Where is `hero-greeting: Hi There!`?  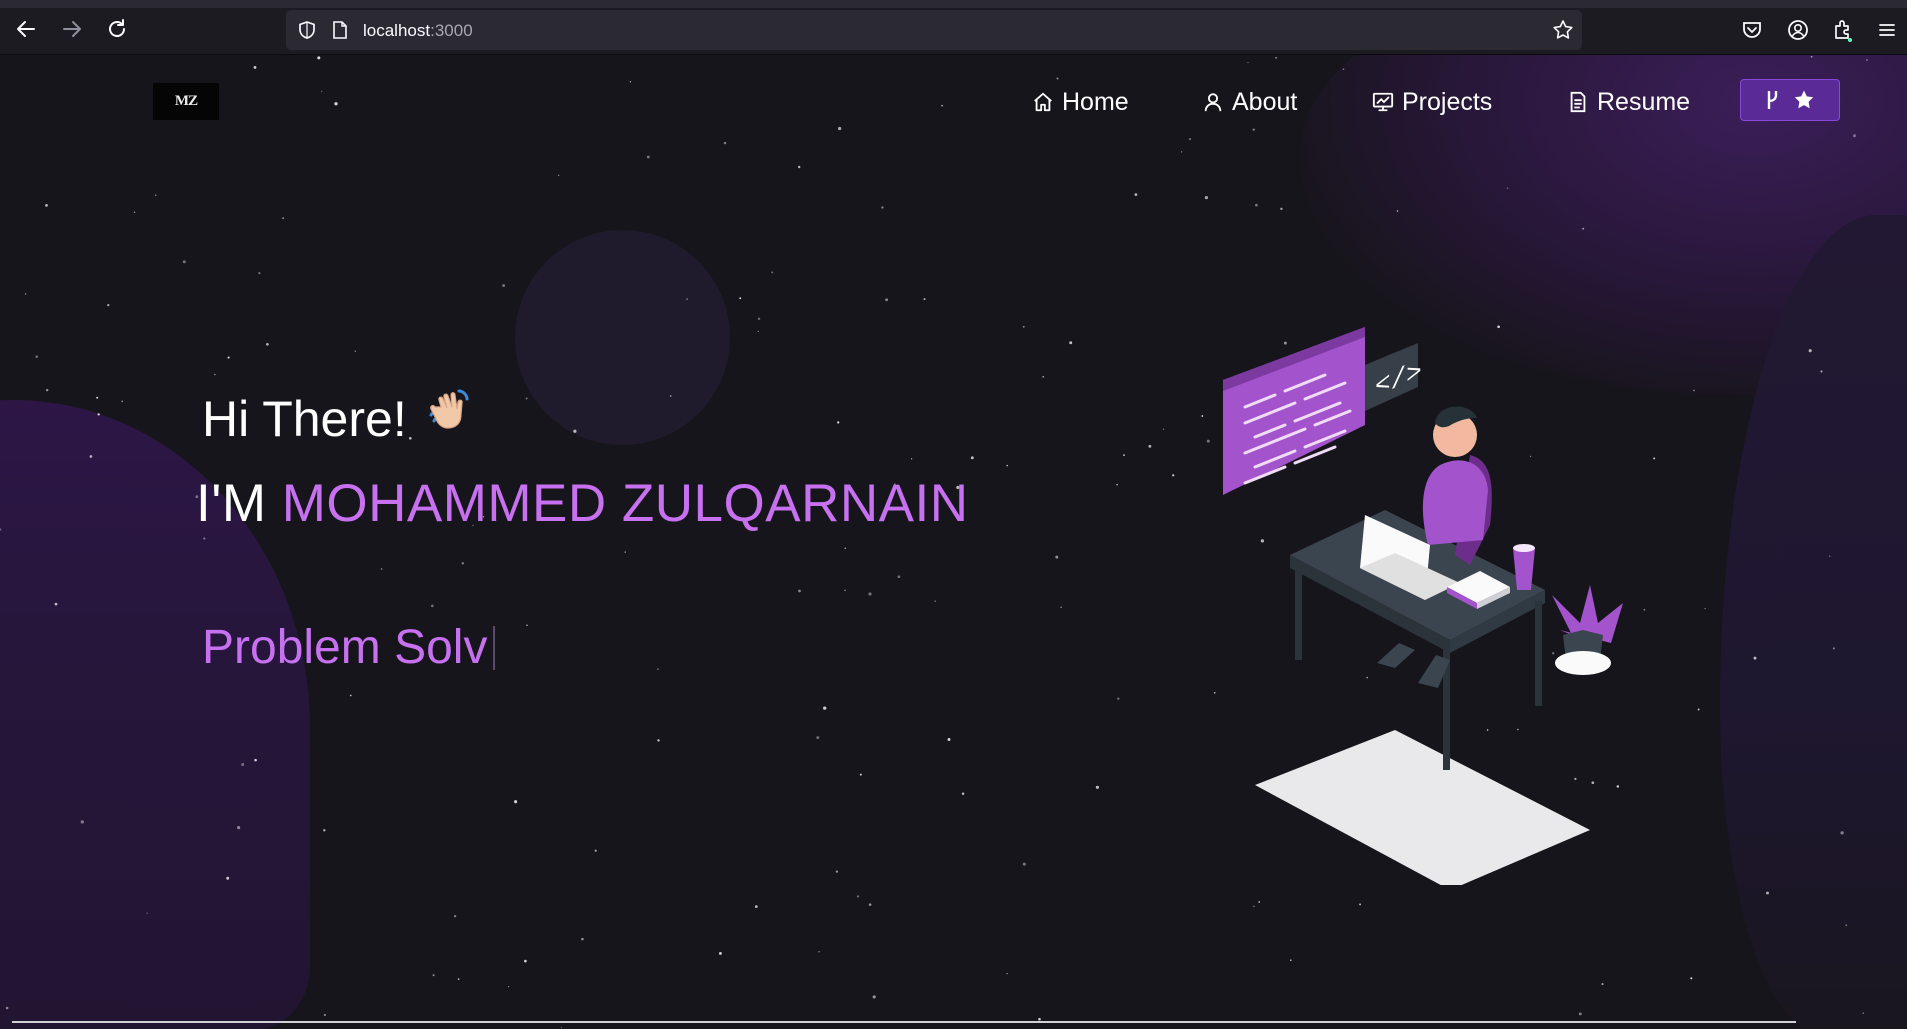 hero-greeting: Hi There! is located at coordinates (340, 419).